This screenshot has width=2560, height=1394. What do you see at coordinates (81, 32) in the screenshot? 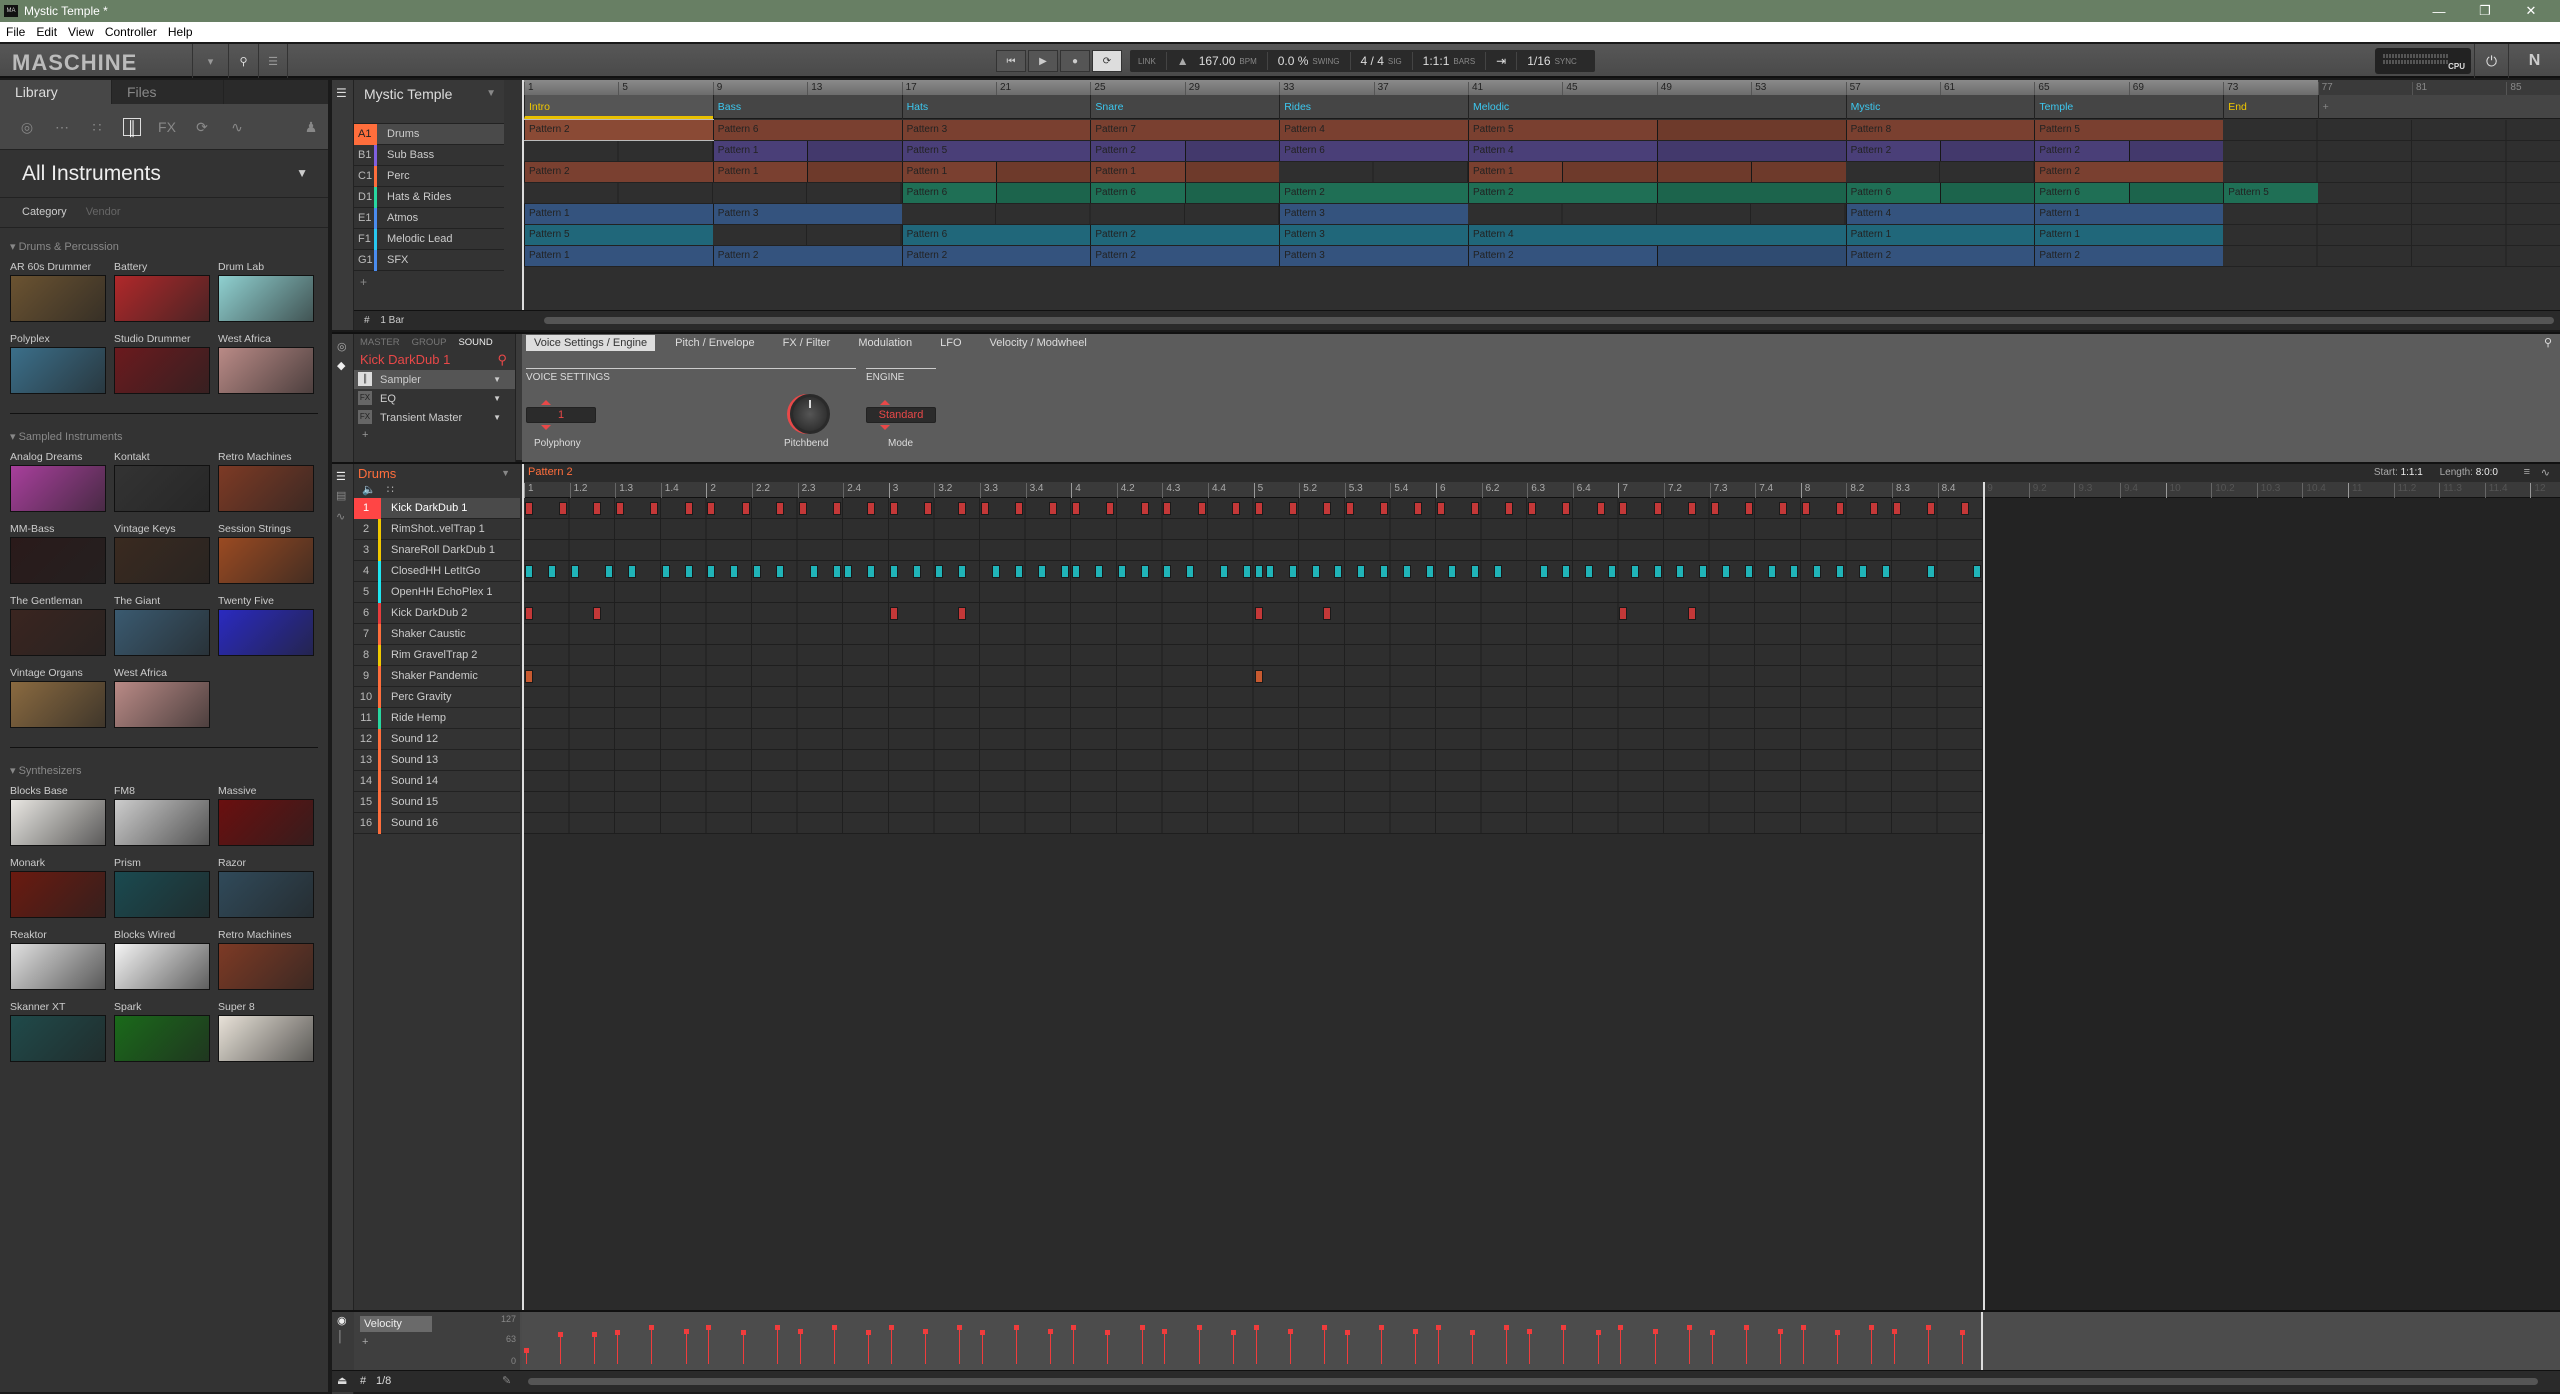
I see `menu-view: View` at bounding box center [81, 32].